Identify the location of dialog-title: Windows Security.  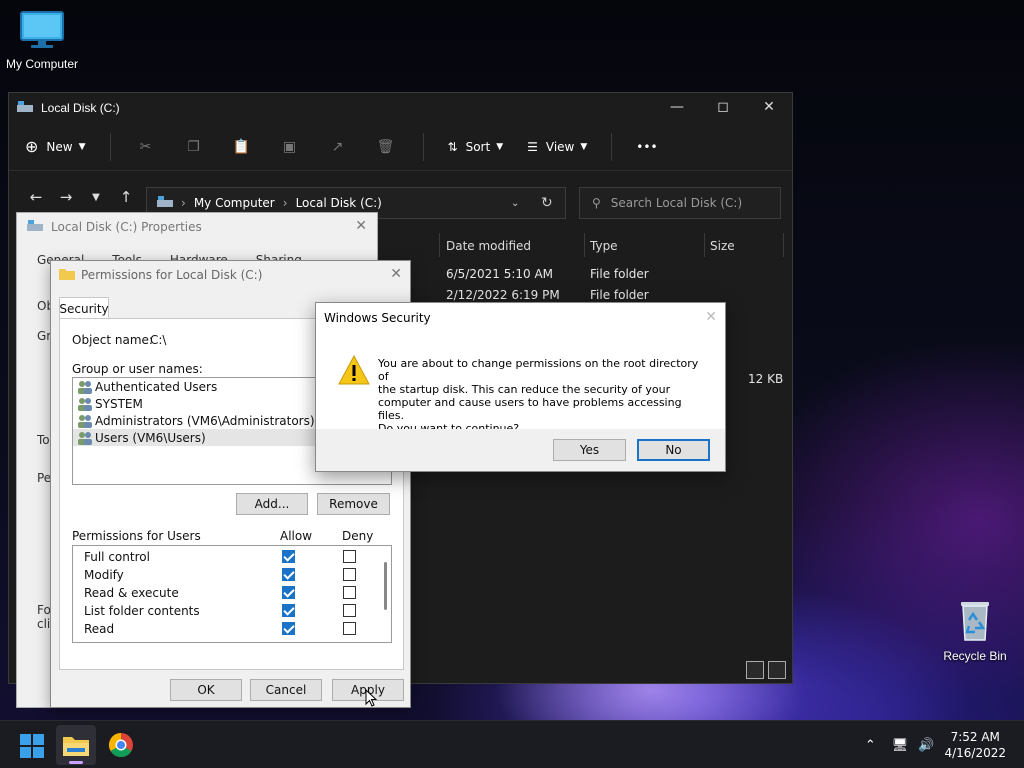
(377, 318).